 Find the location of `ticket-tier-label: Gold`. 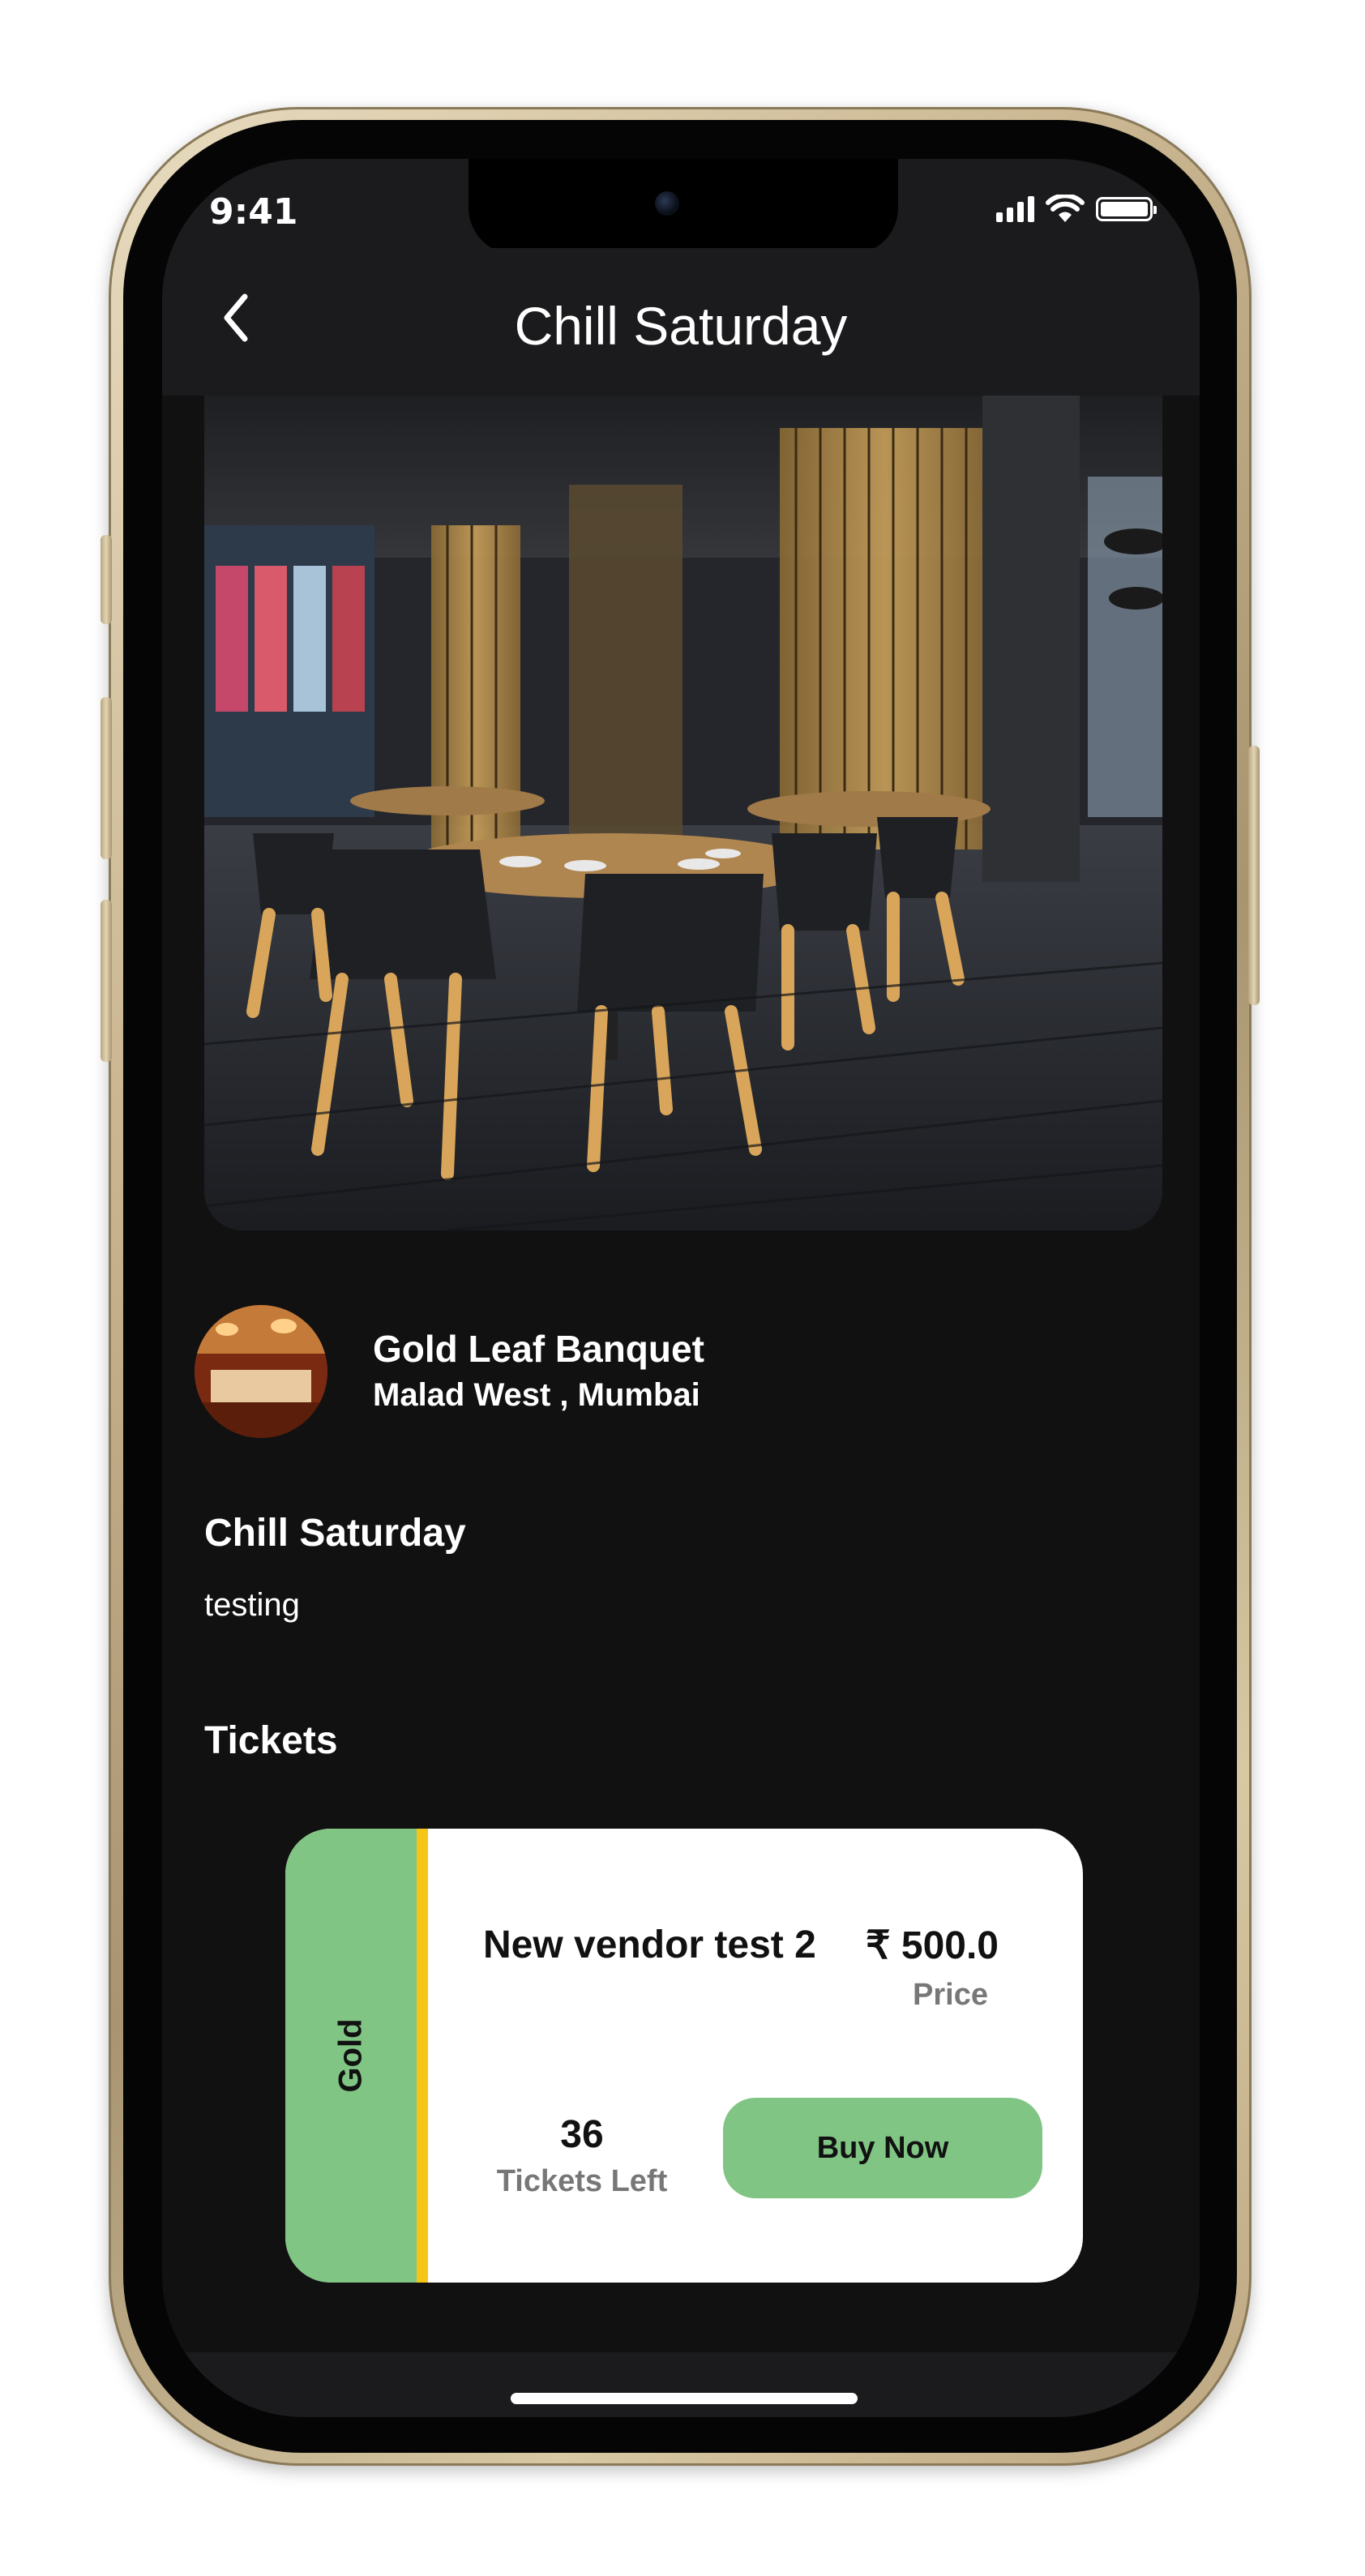

ticket-tier-label: Gold is located at coordinates (350, 2055).